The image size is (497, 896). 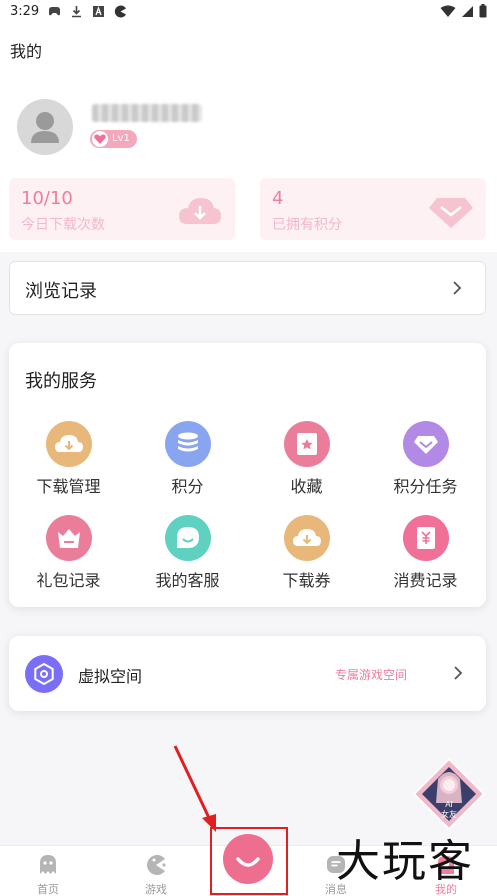 What do you see at coordinates (100, 139) in the screenshot?
I see `heart-diamond-icon` at bounding box center [100, 139].